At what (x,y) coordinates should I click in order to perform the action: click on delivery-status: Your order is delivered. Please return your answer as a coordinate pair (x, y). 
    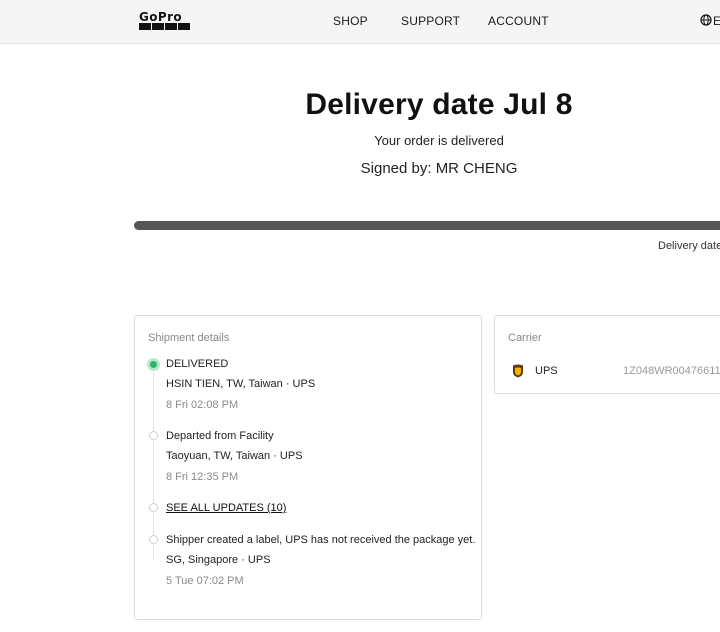
    Looking at the image, I should click on (439, 140).